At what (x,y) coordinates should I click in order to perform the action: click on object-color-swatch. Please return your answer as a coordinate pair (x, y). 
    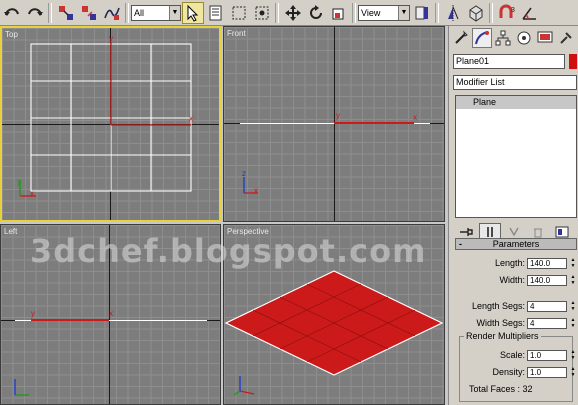
    Looking at the image, I should click on (573, 61).